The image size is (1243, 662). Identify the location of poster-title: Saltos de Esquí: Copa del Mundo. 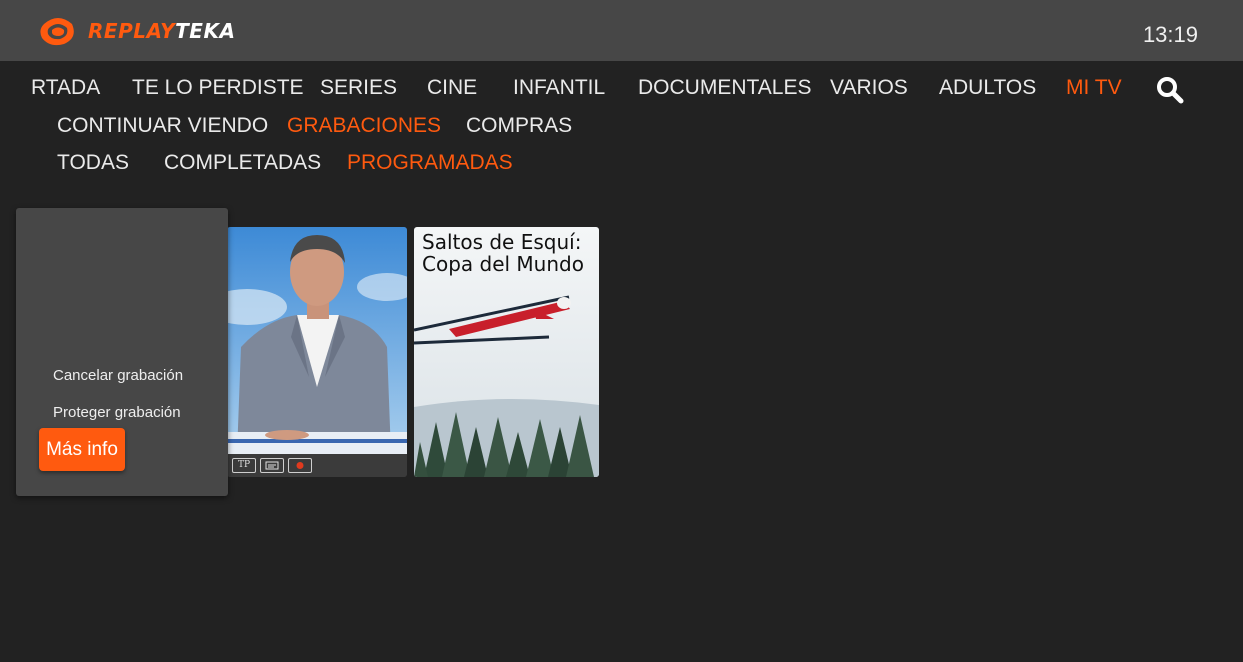
(503, 253).